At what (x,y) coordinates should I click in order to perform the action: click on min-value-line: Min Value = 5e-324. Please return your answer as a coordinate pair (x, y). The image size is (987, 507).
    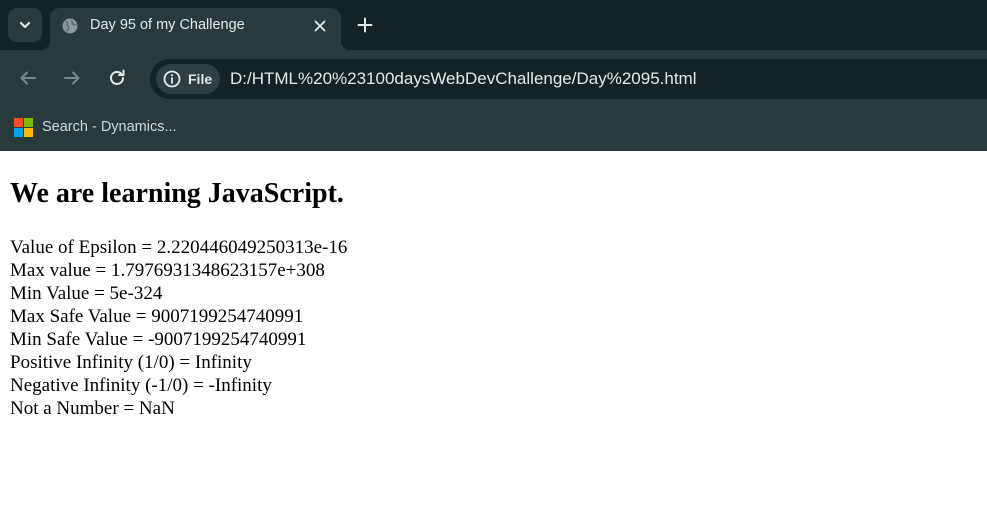
    Looking at the image, I should click on (86, 293).